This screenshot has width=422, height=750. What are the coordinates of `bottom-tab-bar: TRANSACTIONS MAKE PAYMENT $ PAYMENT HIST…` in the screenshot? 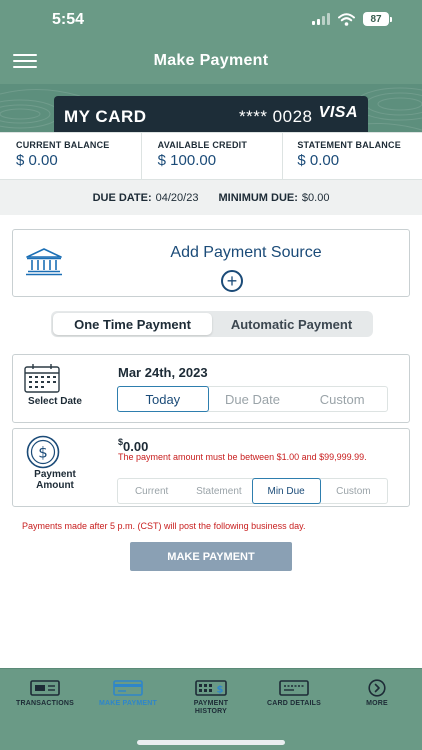 It's located at (211, 709).